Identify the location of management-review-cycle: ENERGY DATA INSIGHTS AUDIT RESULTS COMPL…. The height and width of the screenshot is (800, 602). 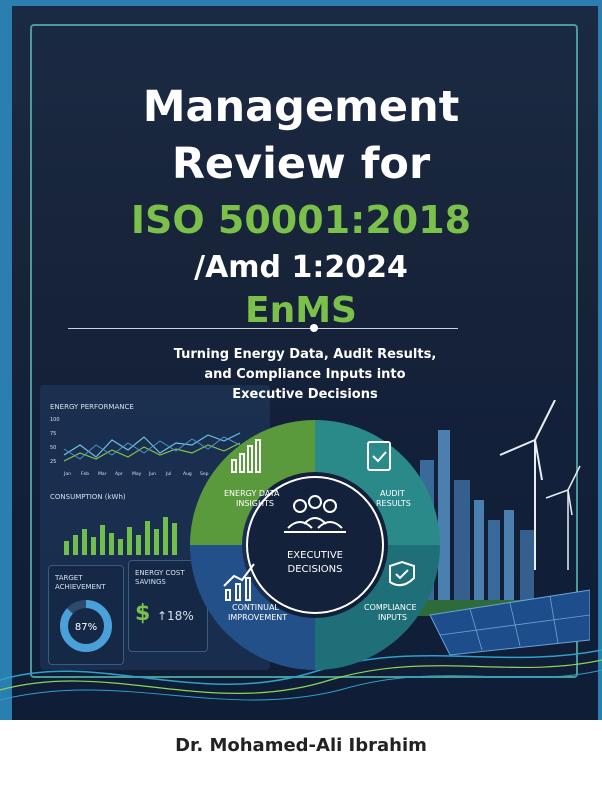
(315, 545).